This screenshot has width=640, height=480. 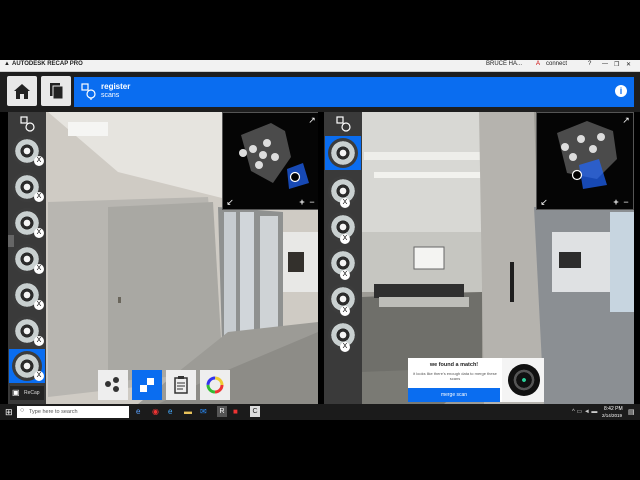 I want to click on edge-alt-icon: e, so click(x=170, y=411).